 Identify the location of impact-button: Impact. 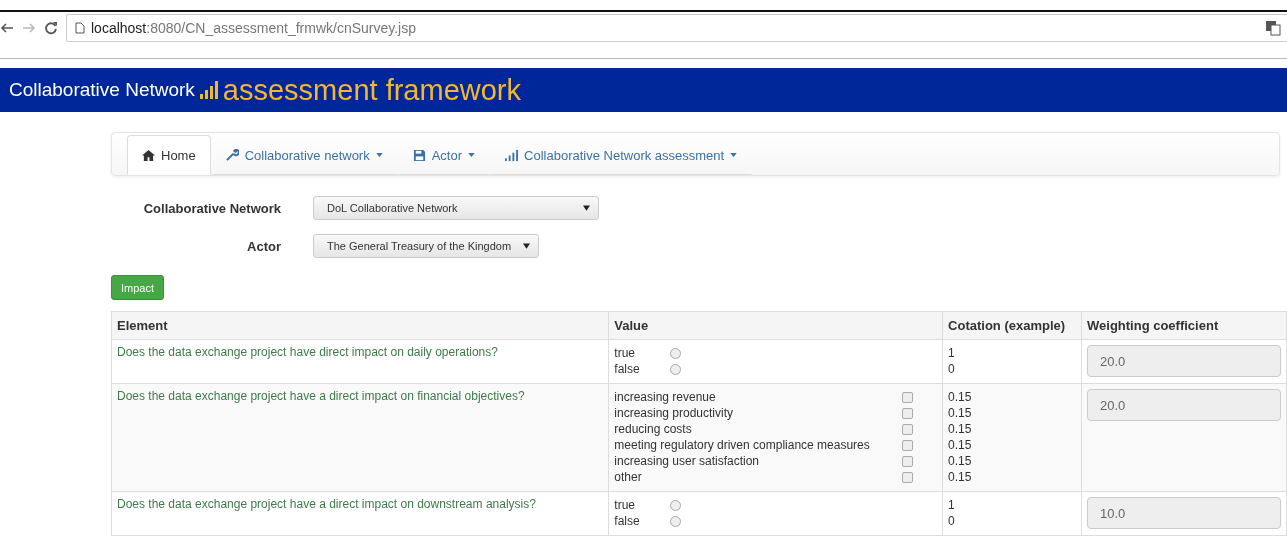
(137, 287).